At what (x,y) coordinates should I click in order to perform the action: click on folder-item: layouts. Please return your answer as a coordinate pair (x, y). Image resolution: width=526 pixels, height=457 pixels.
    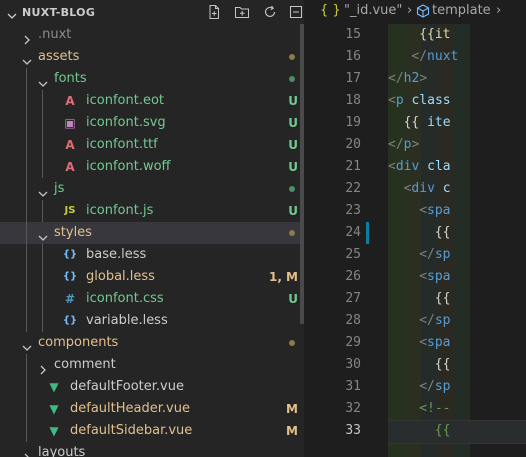
    Looking at the image, I should click on (152, 449).